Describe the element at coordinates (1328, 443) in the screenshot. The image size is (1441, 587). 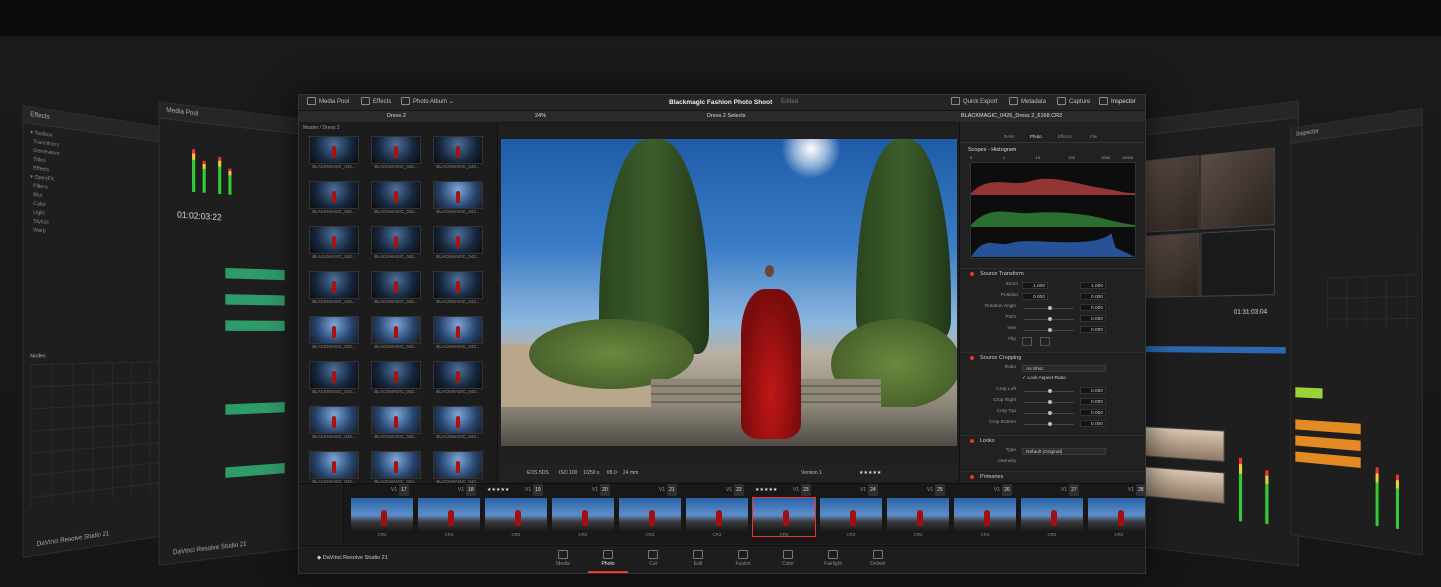
I see `timeline-clip` at that location.